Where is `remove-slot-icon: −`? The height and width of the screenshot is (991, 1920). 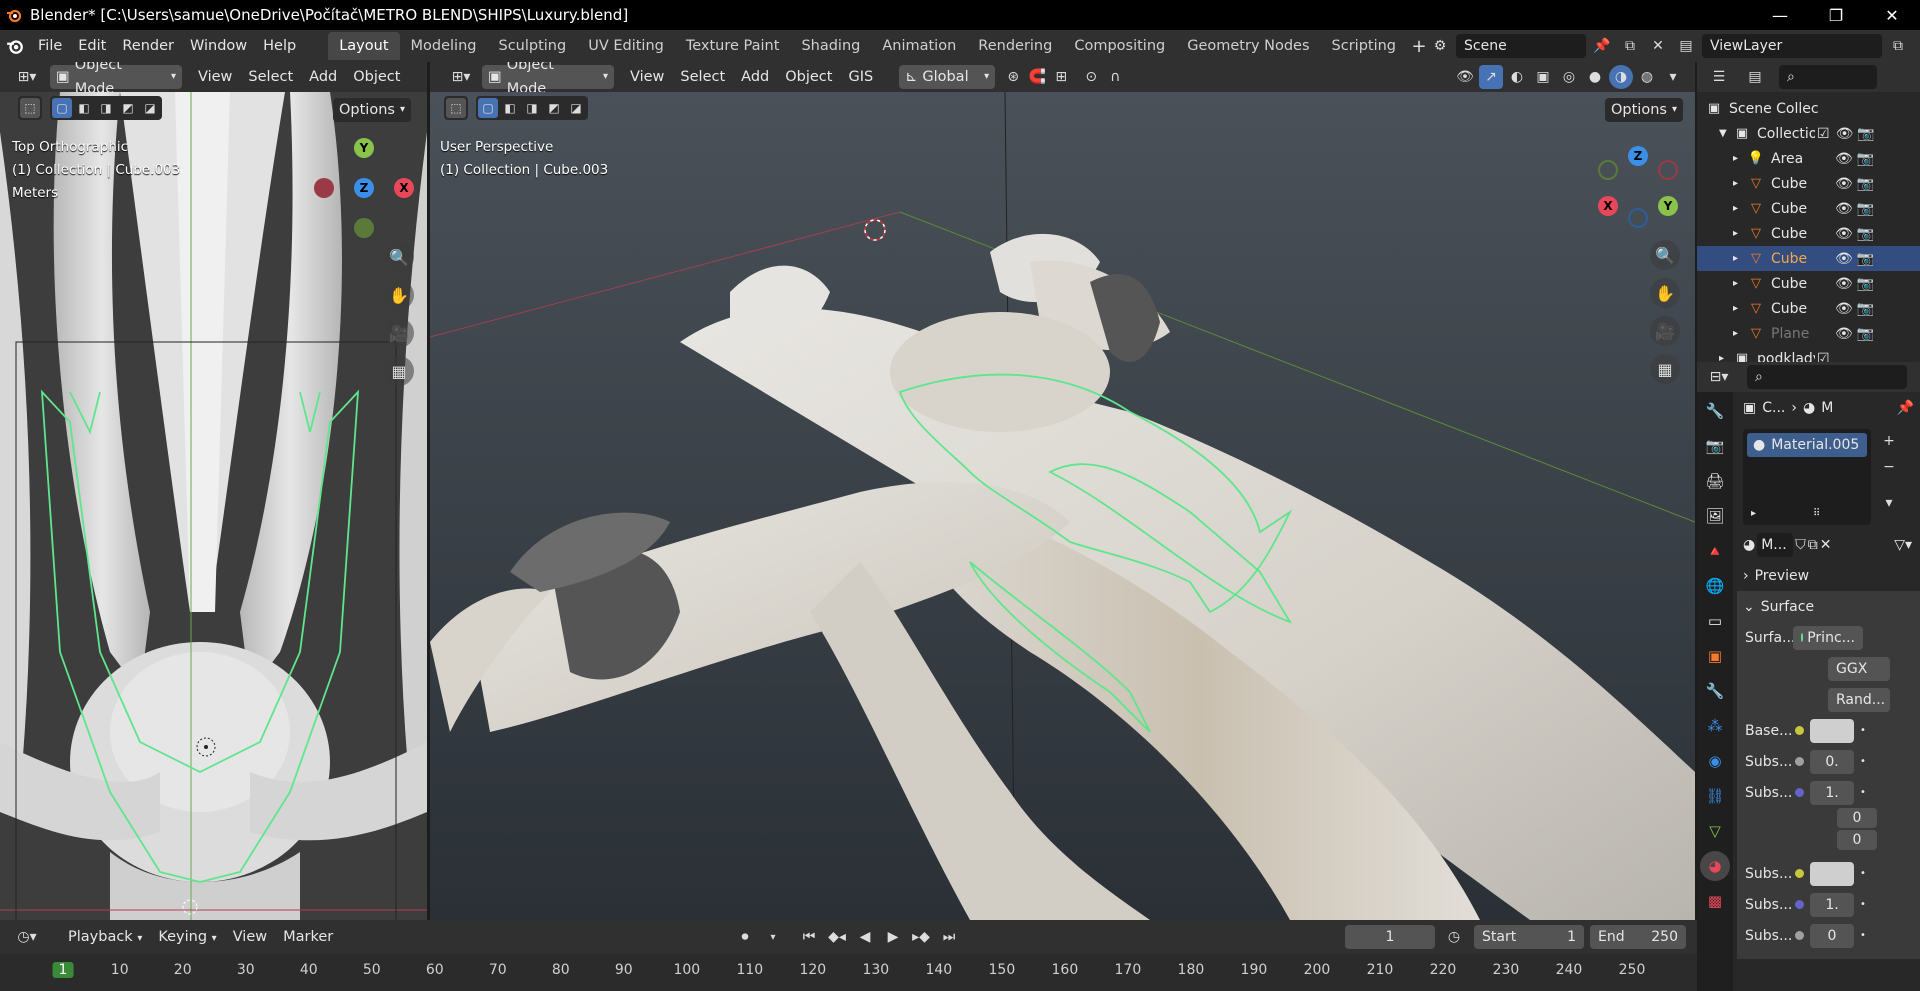 remove-slot-icon: − is located at coordinates (1889, 467).